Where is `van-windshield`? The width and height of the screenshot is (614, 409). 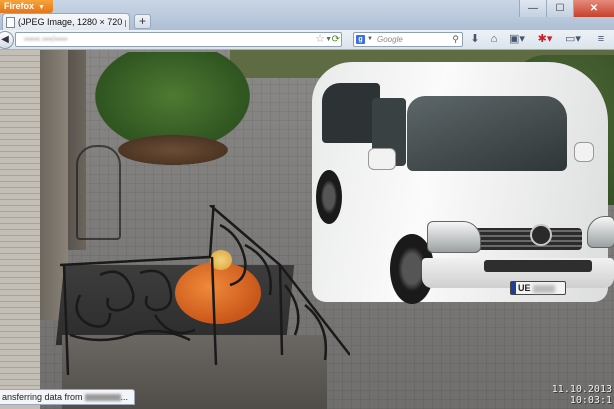
van-windshield is located at coordinates (487, 133).